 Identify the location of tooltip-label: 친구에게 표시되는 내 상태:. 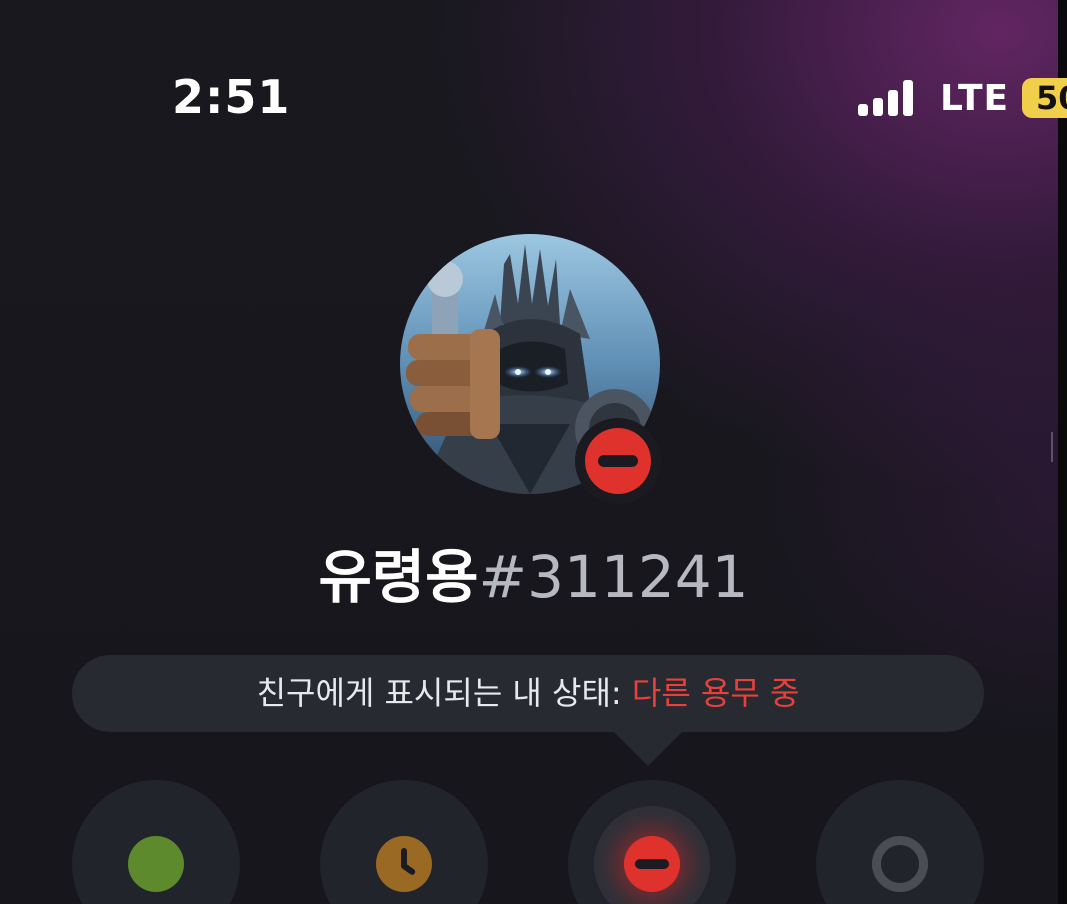
(444, 693).